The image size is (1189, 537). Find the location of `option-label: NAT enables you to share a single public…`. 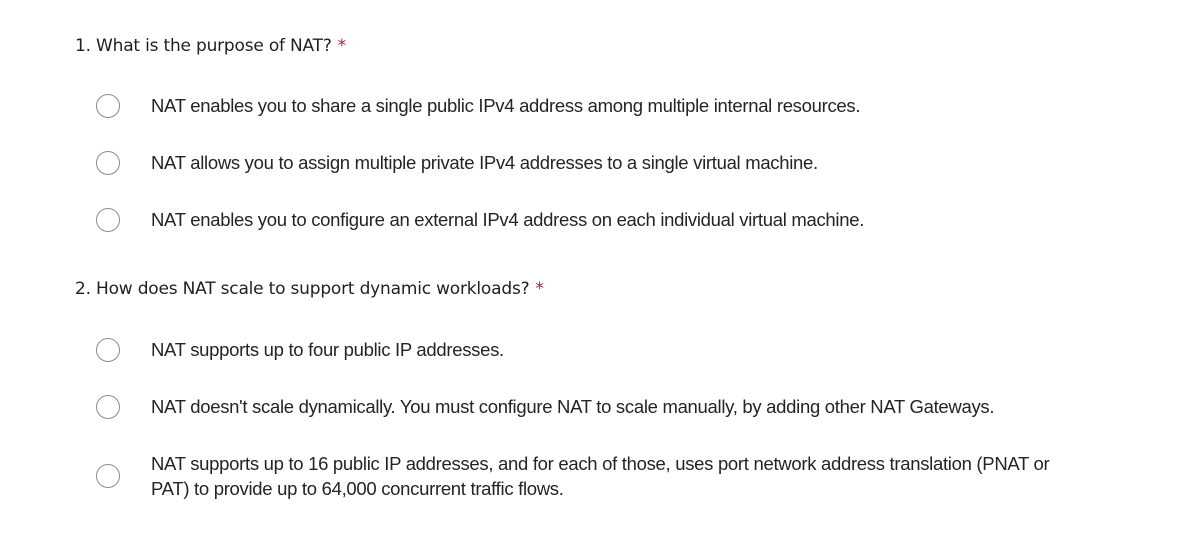

option-label: NAT enables you to share a single public… is located at coordinates (506, 105).